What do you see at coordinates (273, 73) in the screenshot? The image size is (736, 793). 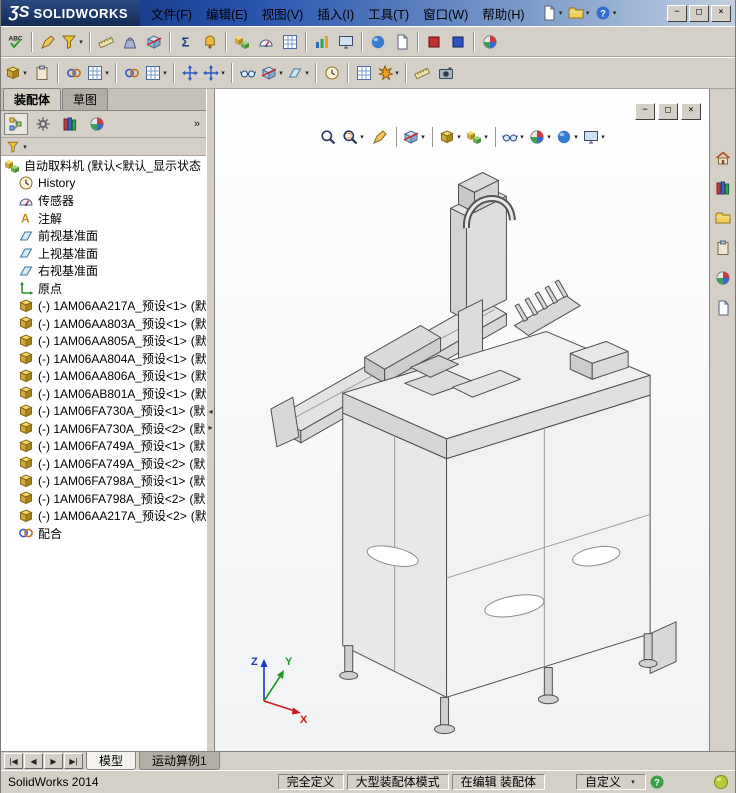 I see `assembly-features-button: ▾` at bounding box center [273, 73].